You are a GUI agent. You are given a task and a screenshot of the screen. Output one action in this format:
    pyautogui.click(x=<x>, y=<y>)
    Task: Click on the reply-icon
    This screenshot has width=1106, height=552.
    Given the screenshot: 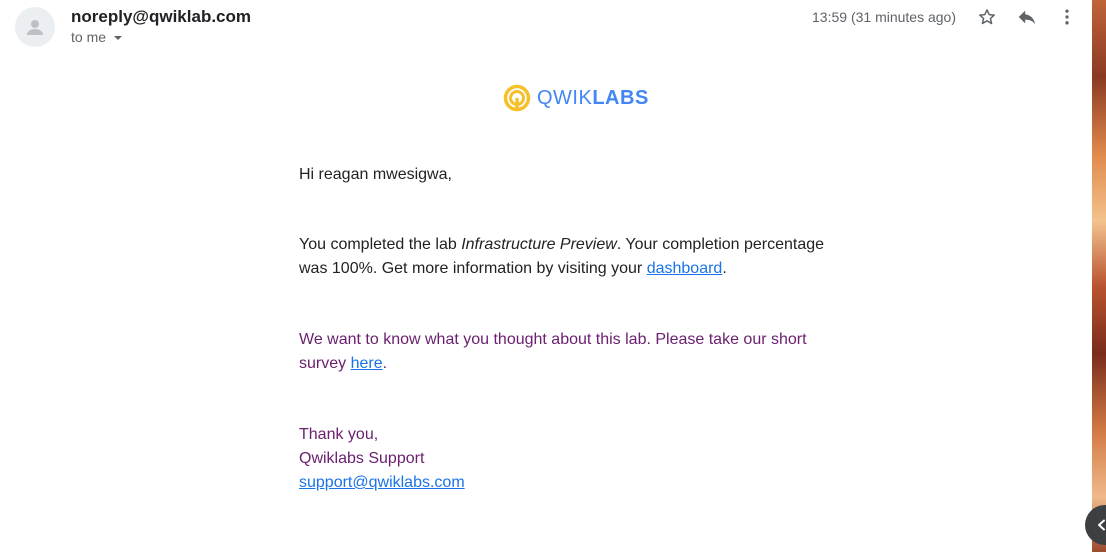 What is the action you would take?
    pyautogui.click(x=1027, y=17)
    